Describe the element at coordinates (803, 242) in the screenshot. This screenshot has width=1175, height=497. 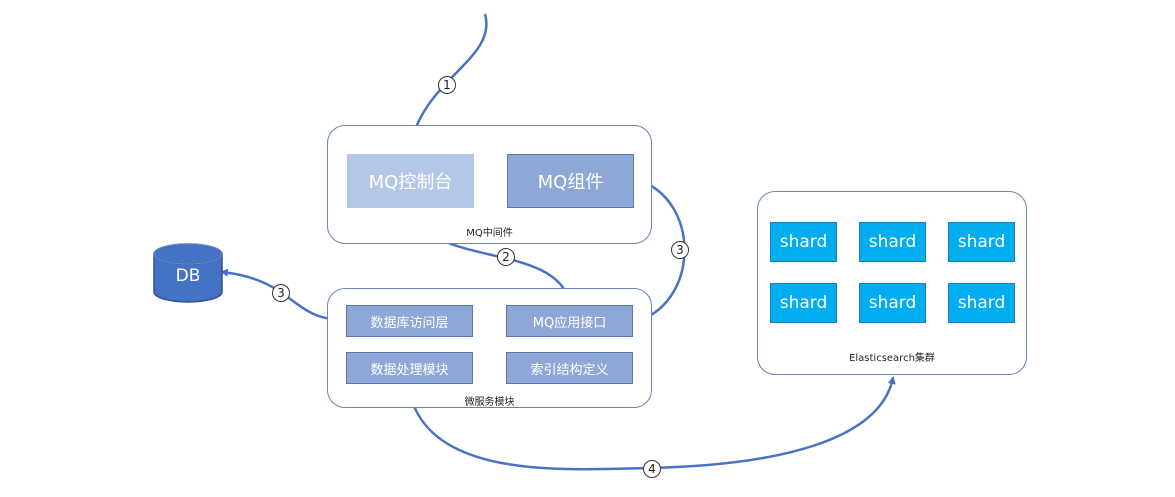
I see `shard-1: shard` at that location.